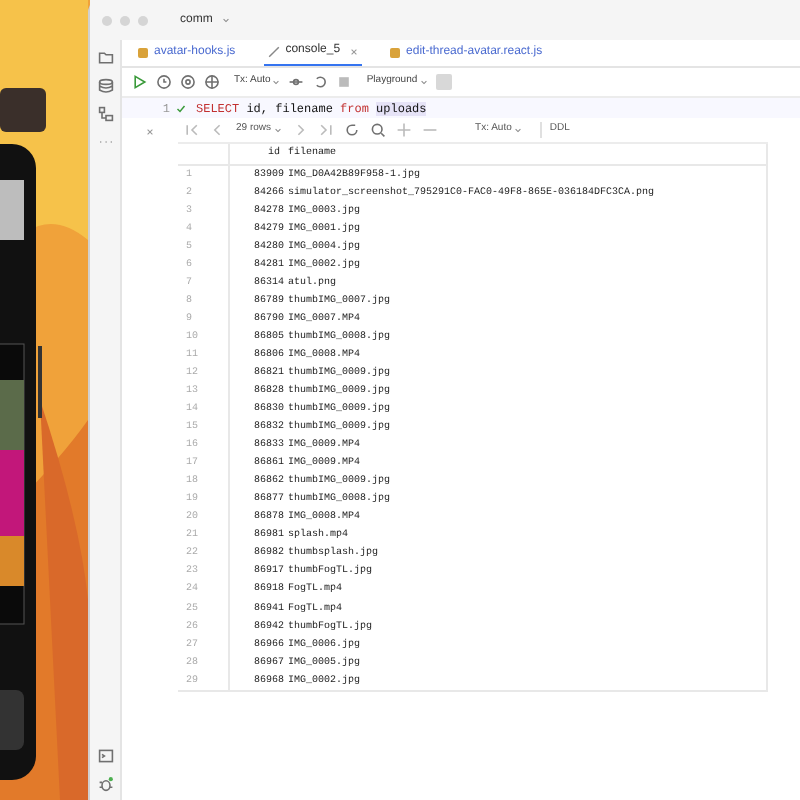  Describe the element at coordinates (140, 82) in the screenshot. I see `run-icon` at that location.